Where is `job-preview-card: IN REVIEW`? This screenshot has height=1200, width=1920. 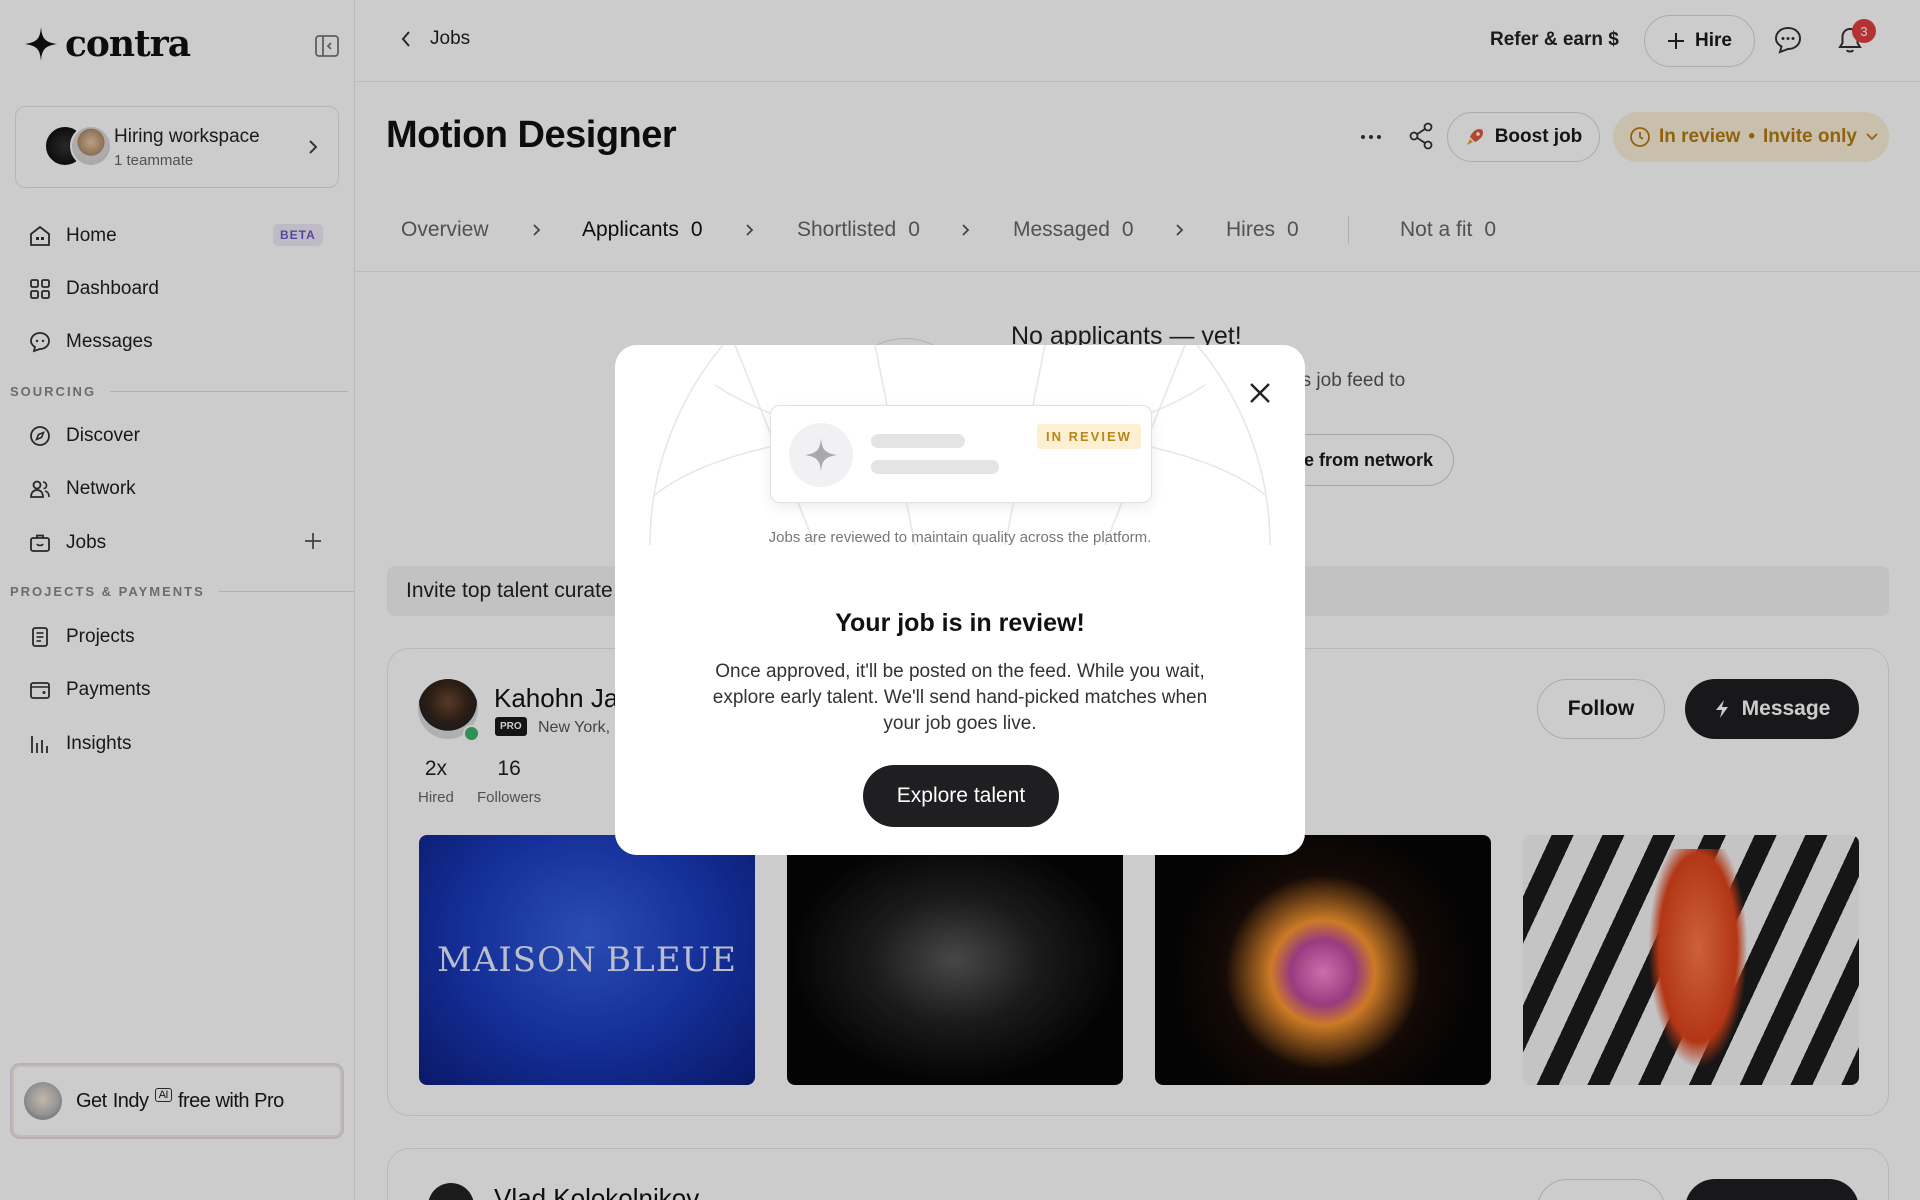 job-preview-card: IN REVIEW is located at coordinates (961, 454).